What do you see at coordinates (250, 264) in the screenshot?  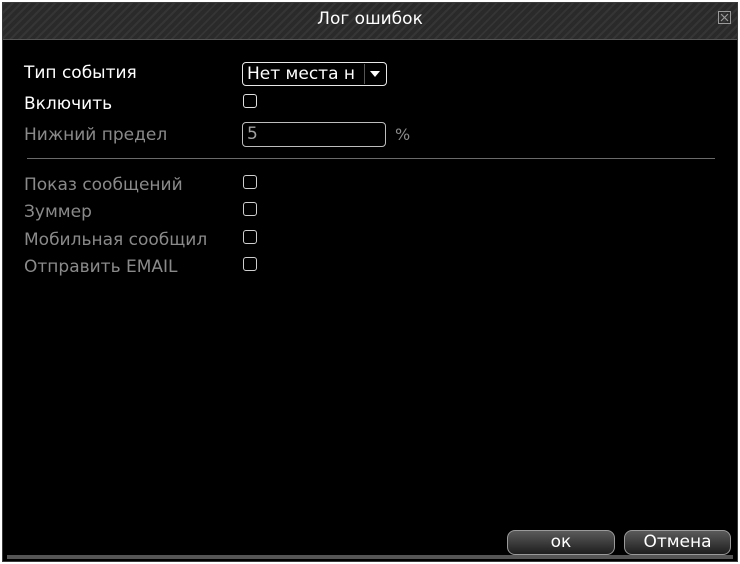 I see `send-email-checkbox` at bounding box center [250, 264].